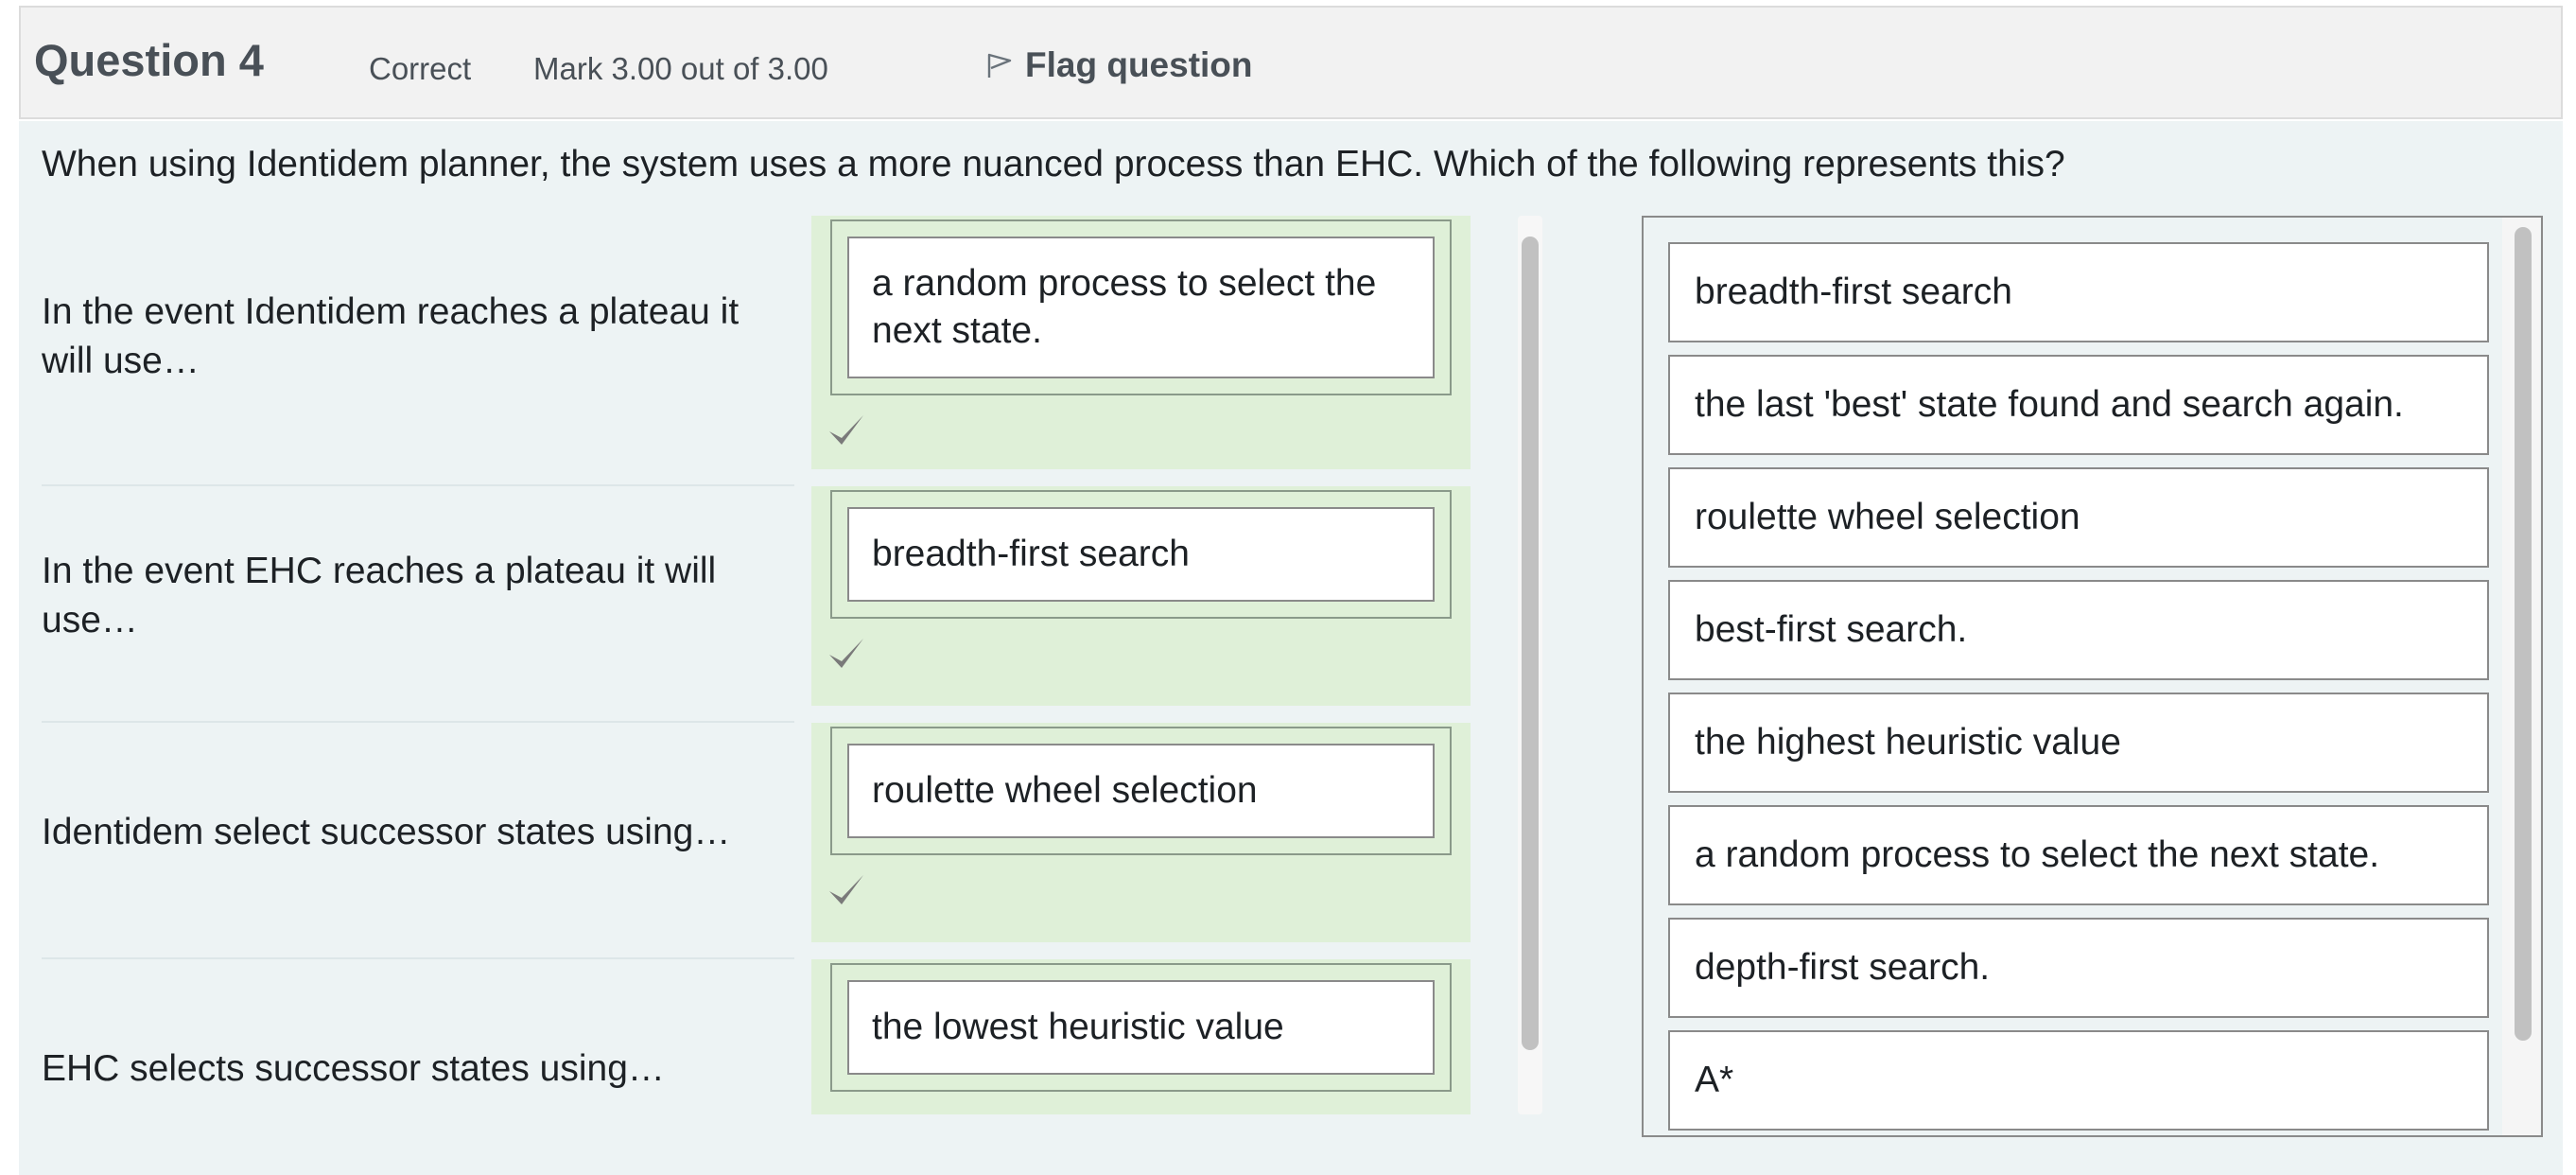 The height and width of the screenshot is (1175, 2576). What do you see at coordinates (999, 65) in the screenshot?
I see `flag-icon` at bounding box center [999, 65].